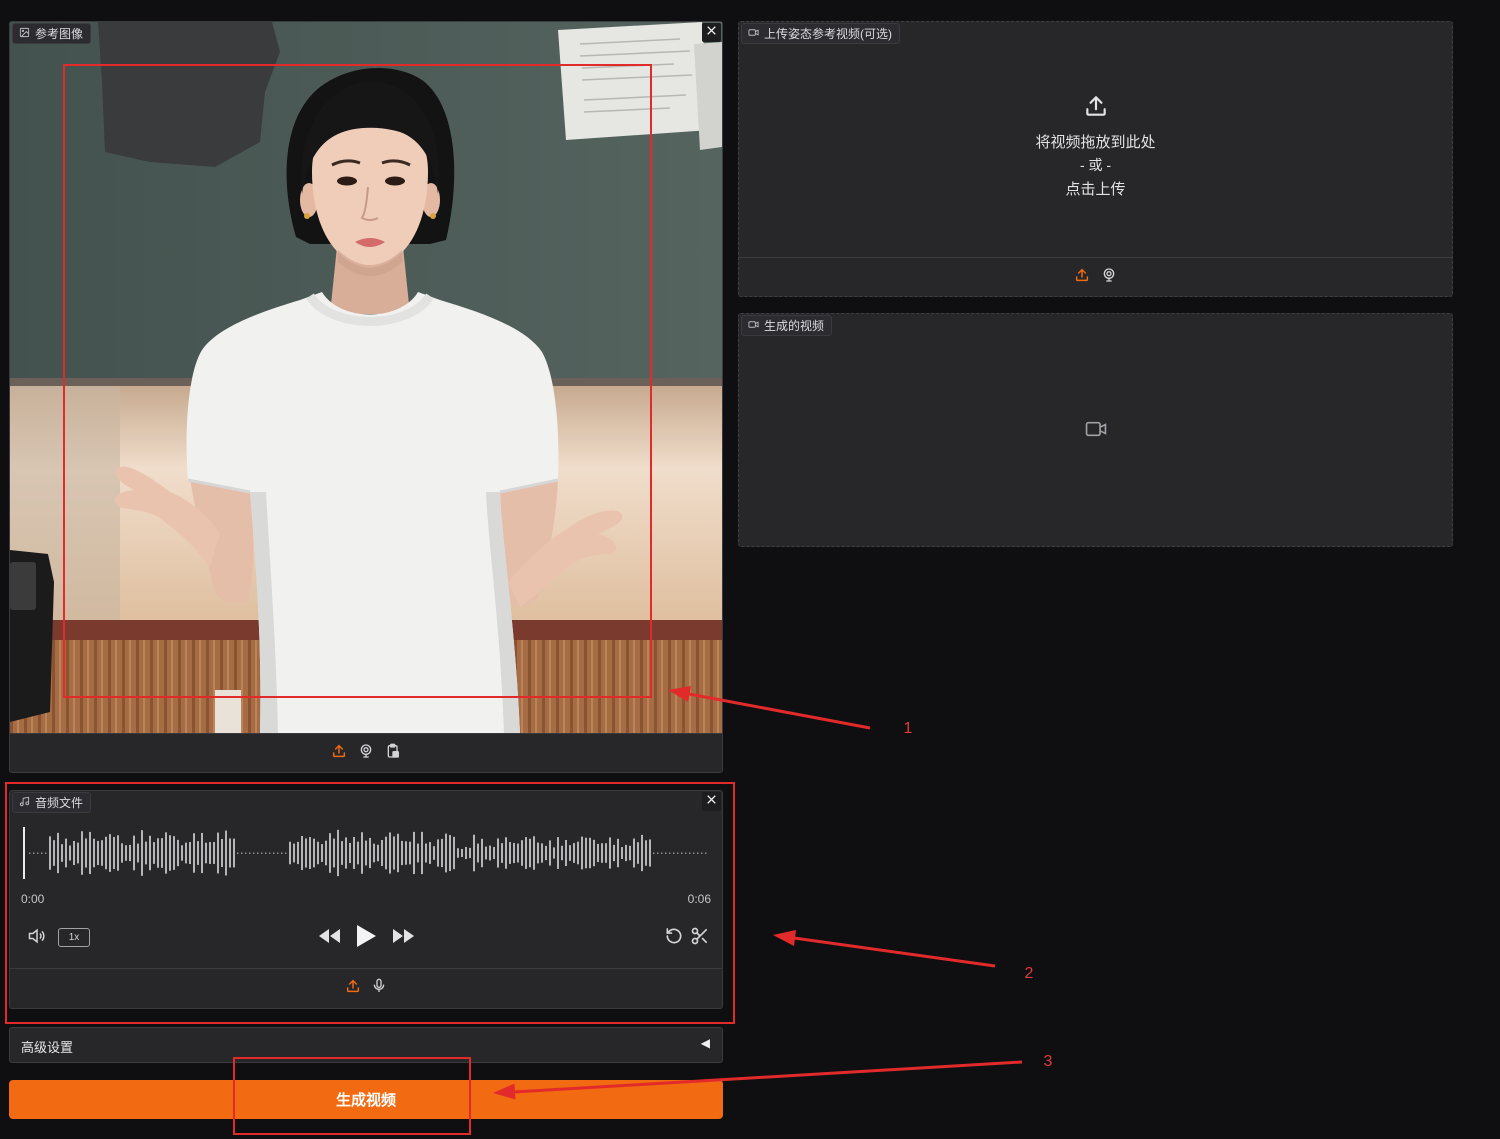 This screenshot has height=1139, width=1500. Describe the element at coordinates (711, 32) in the screenshot. I see `reference-image-close-button` at that location.